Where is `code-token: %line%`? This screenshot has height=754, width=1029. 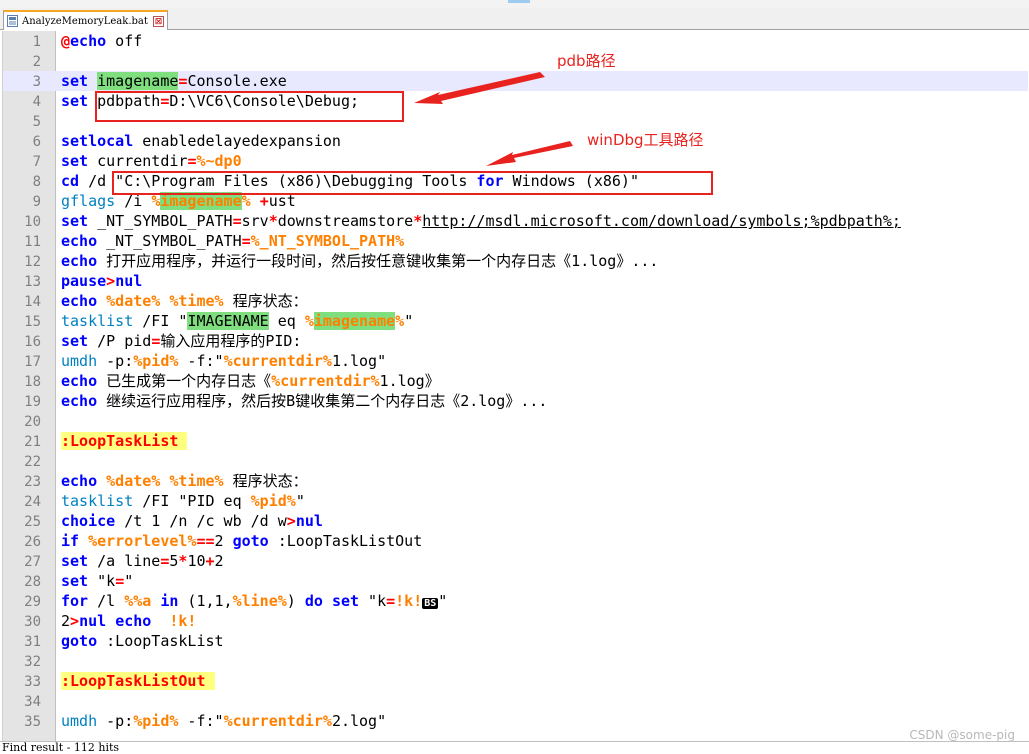 code-token: %line% is located at coordinates (259, 601).